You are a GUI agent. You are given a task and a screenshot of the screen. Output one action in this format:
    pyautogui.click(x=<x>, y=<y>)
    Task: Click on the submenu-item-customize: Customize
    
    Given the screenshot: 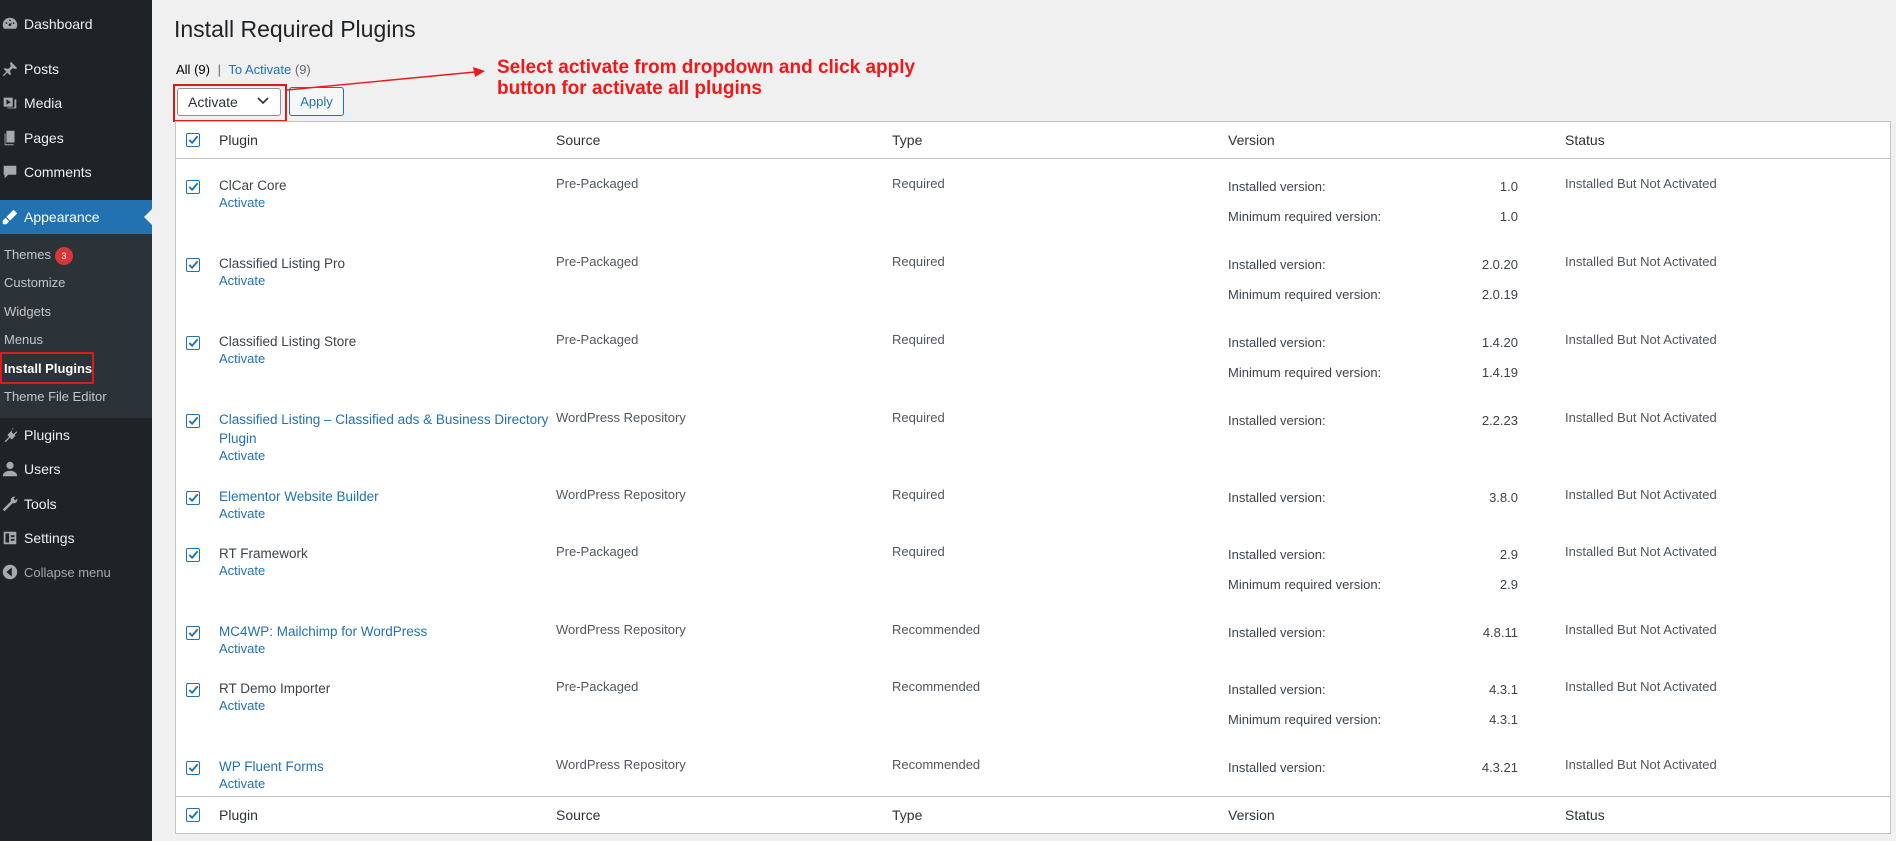 What is the action you would take?
    pyautogui.click(x=34, y=283)
    